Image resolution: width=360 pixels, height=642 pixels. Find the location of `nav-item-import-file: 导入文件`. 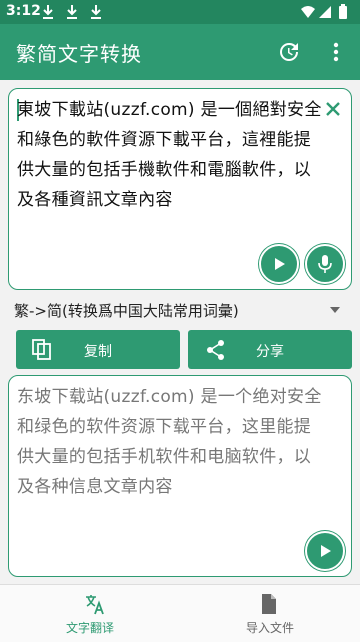

nav-item-import-file: 导入文件 is located at coordinates (270, 613).